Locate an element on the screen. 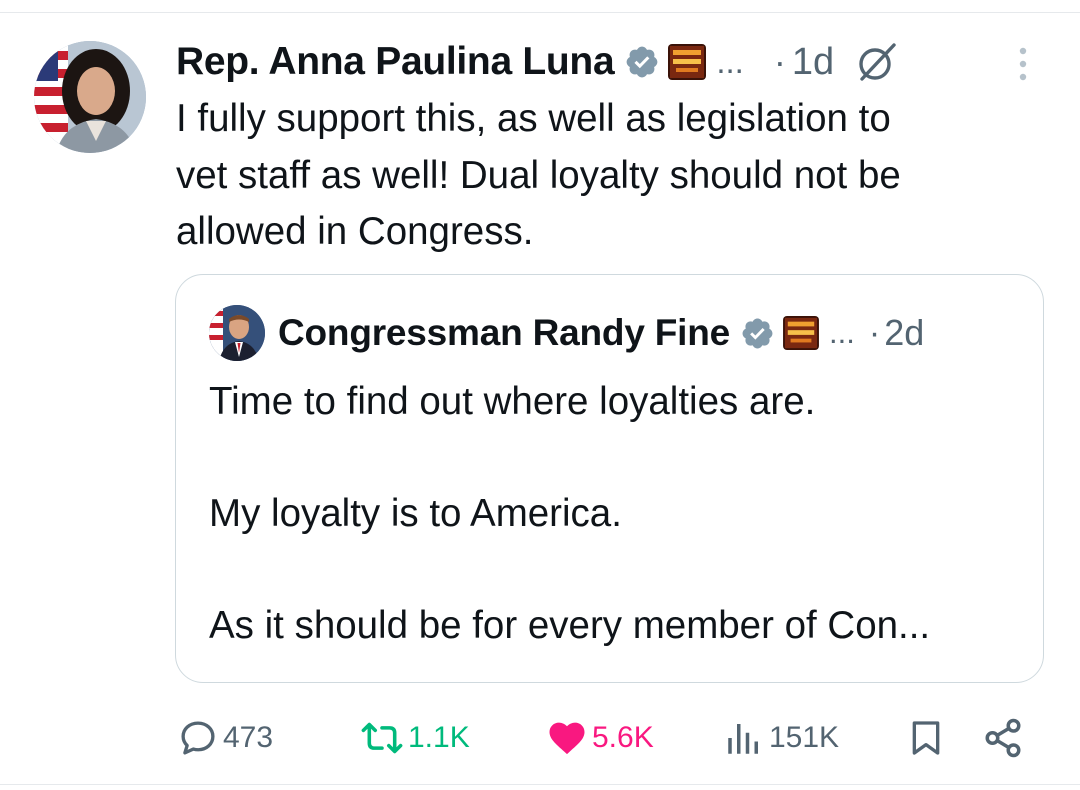 The image size is (1080, 790). like-count: 5.6K is located at coordinates (623, 737).